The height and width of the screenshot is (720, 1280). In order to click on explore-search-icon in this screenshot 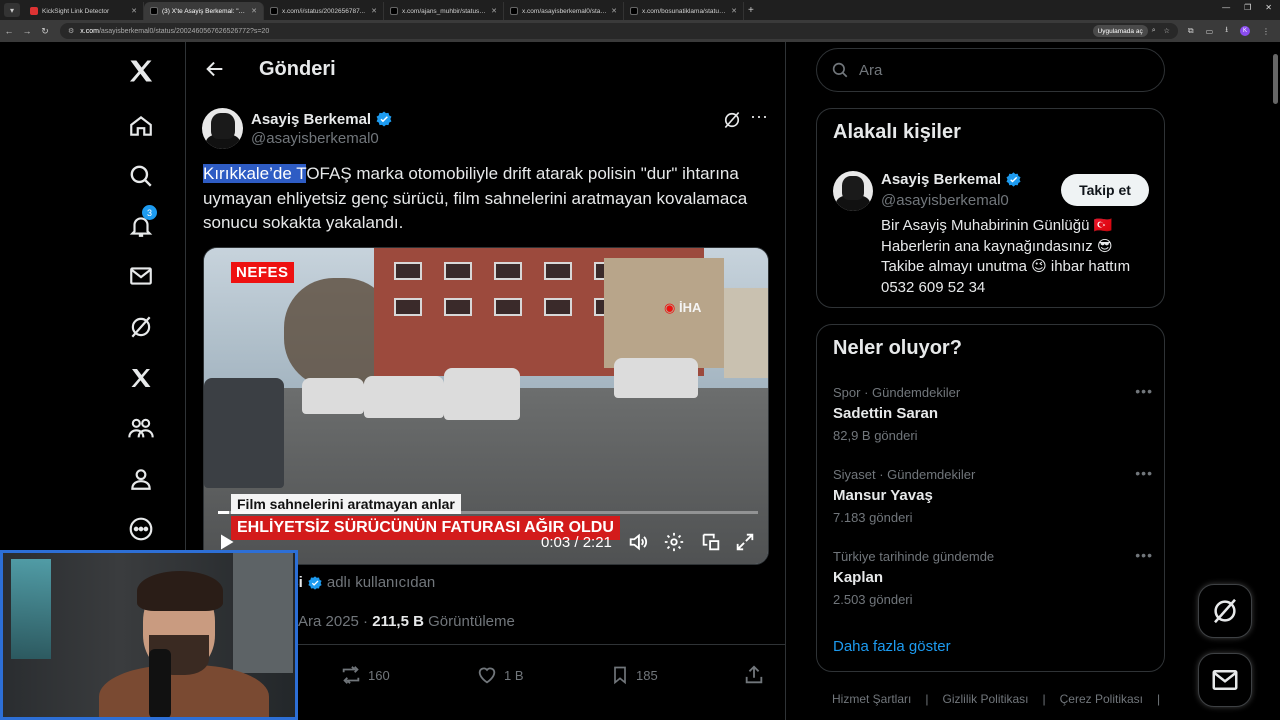, I will do `click(141, 176)`.